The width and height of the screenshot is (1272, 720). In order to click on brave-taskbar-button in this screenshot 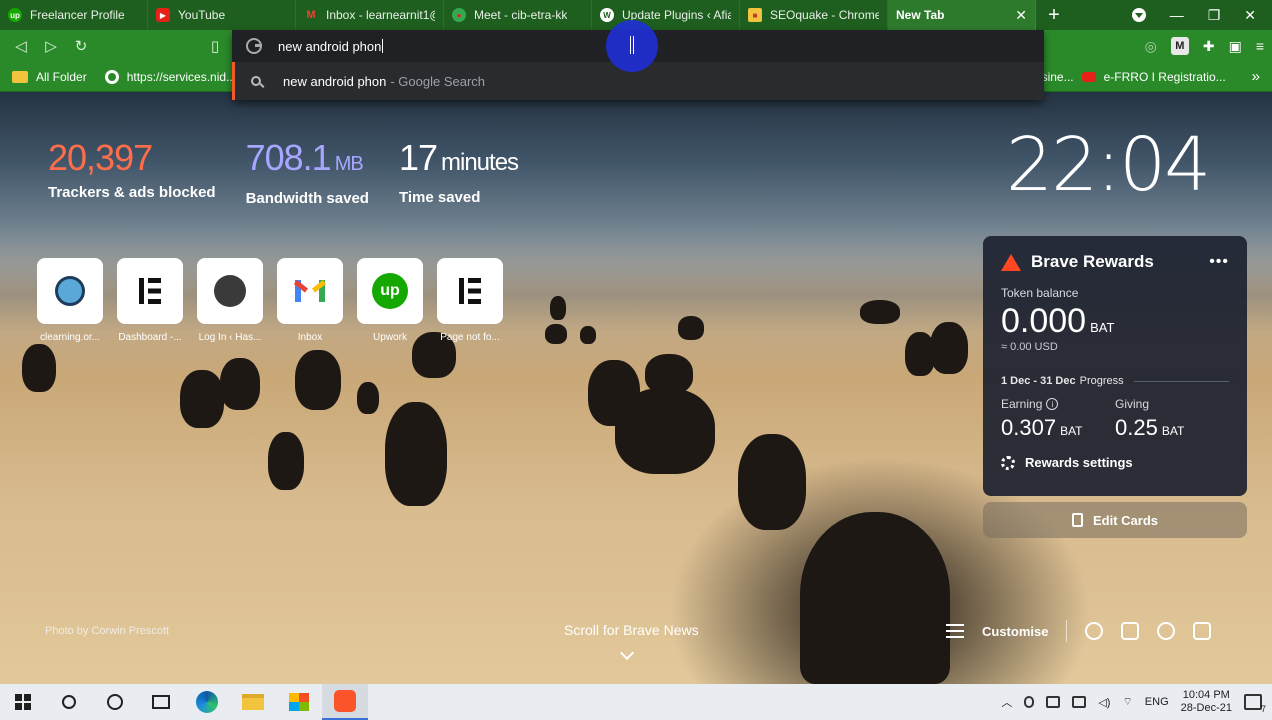, I will do `click(345, 702)`.